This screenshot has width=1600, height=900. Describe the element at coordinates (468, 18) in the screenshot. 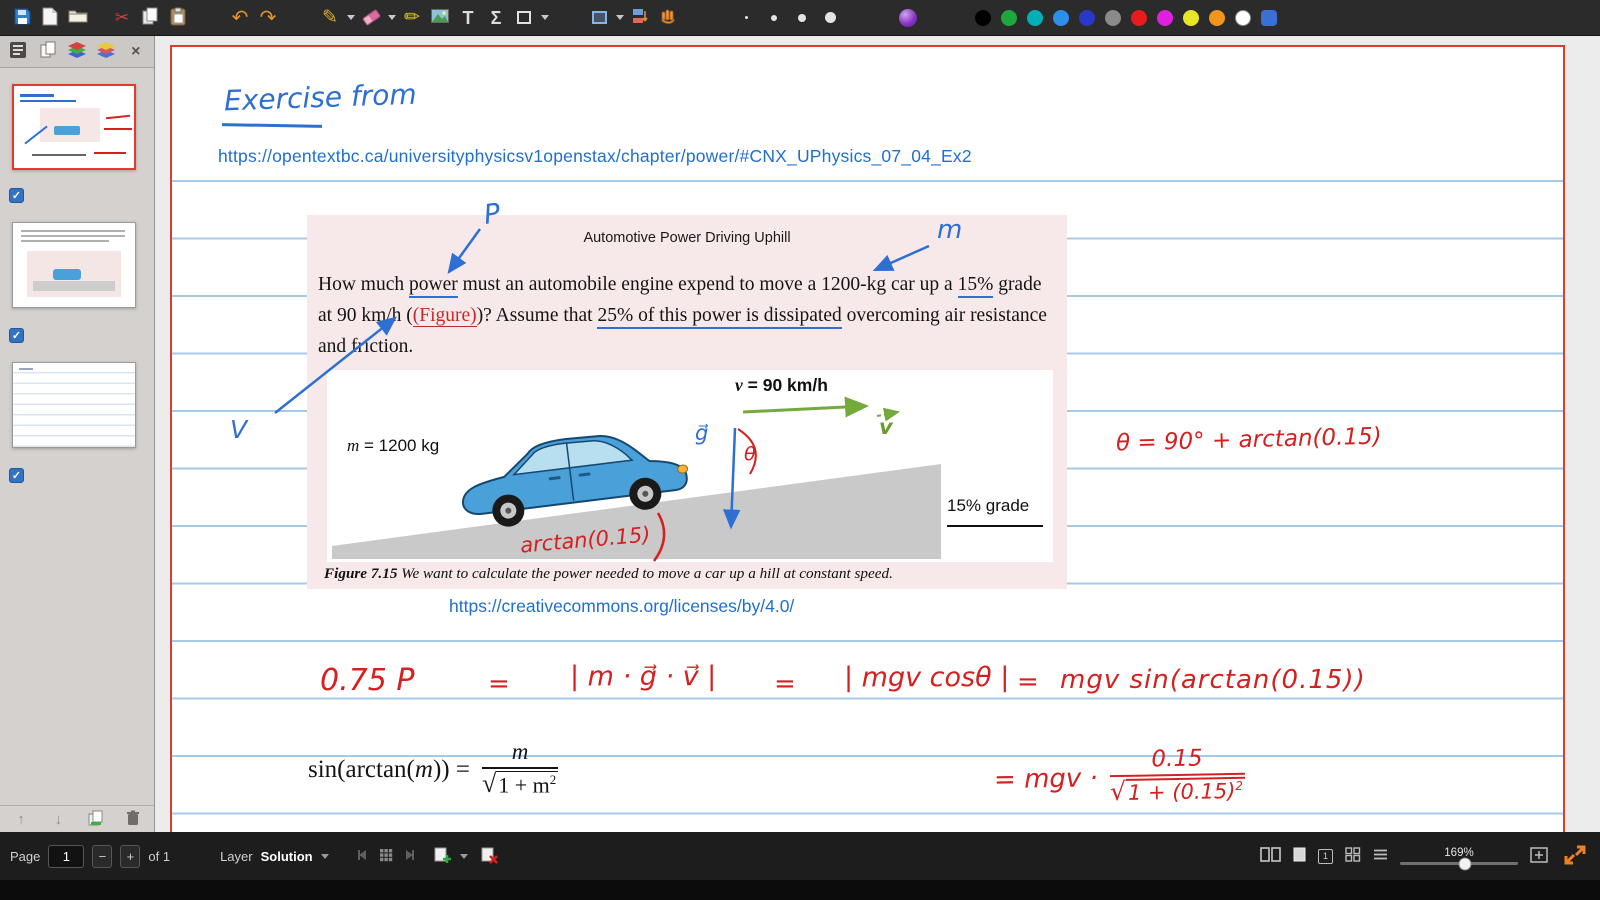

I see `text-tool-button: T` at that location.